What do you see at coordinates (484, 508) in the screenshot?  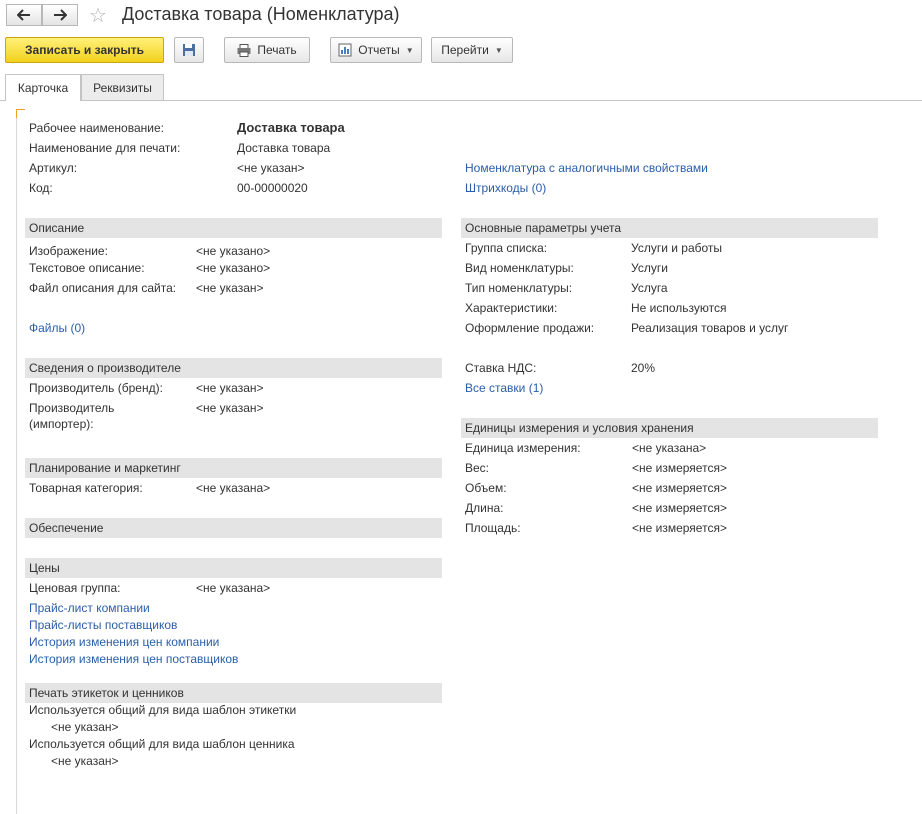 I see `length-label: Длина:` at bounding box center [484, 508].